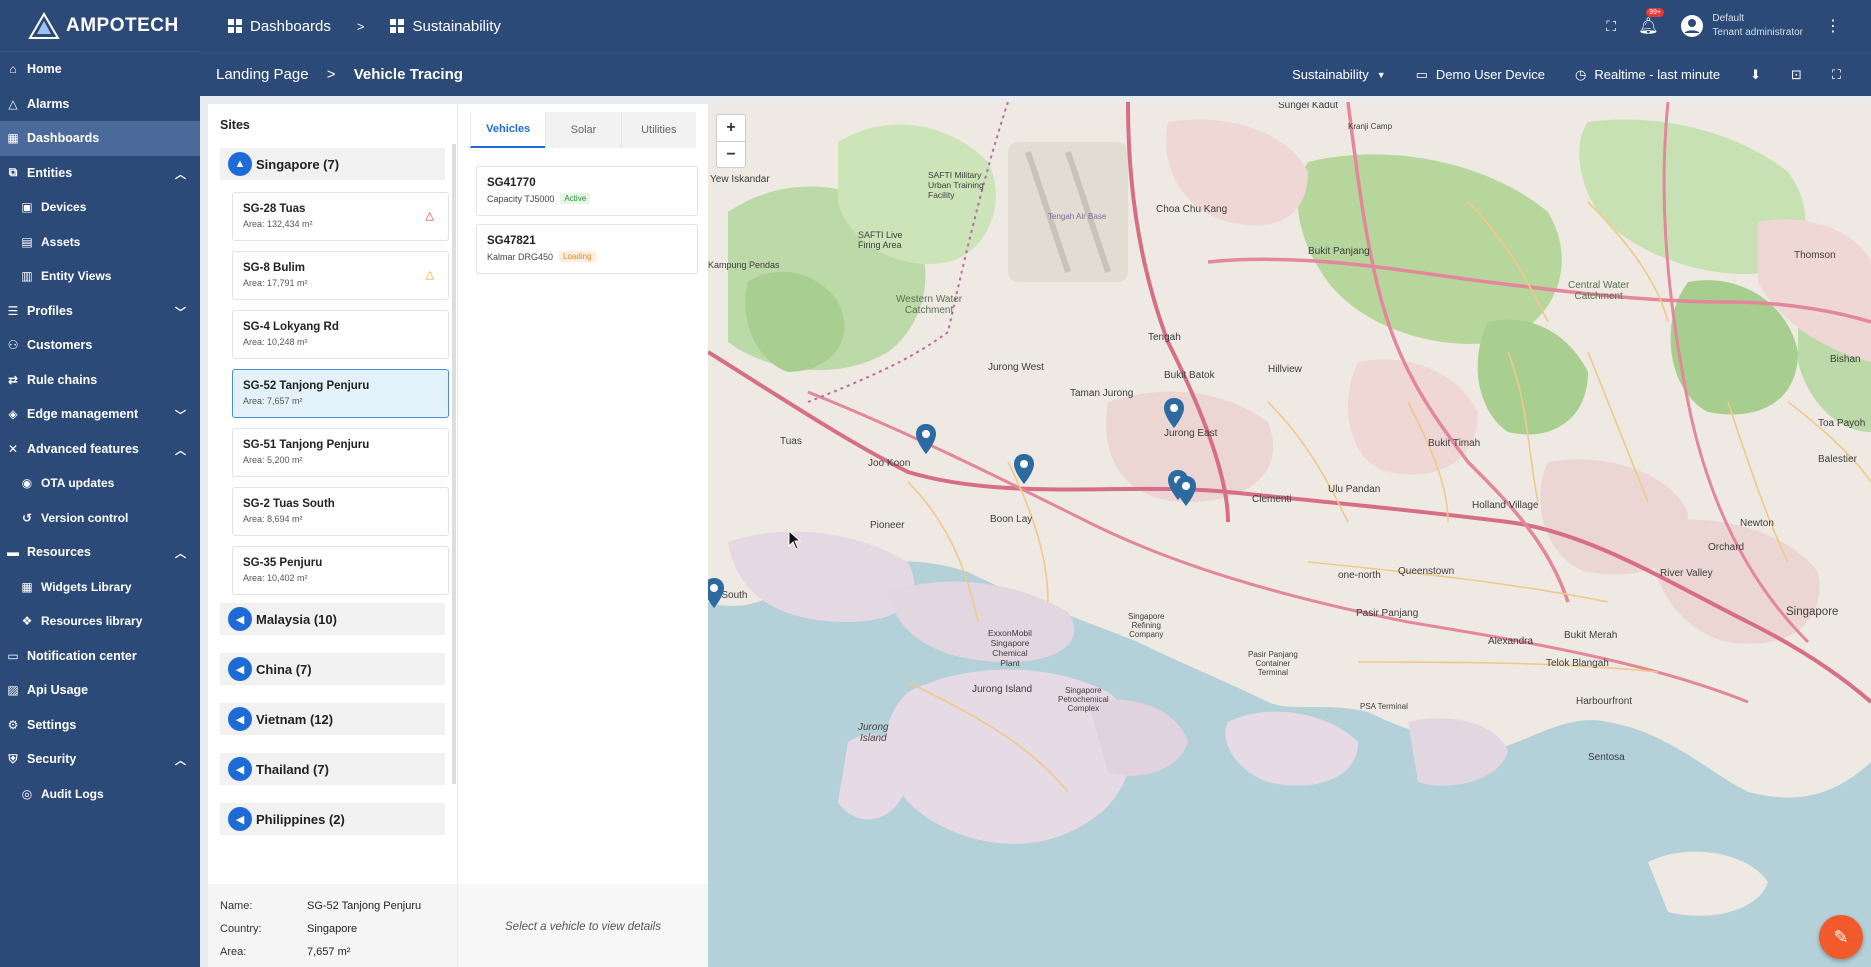  Describe the element at coordinates (1647, 75) in the screenshot. I see `timewindow-button: ◷ Realtime - last minute` at that location.